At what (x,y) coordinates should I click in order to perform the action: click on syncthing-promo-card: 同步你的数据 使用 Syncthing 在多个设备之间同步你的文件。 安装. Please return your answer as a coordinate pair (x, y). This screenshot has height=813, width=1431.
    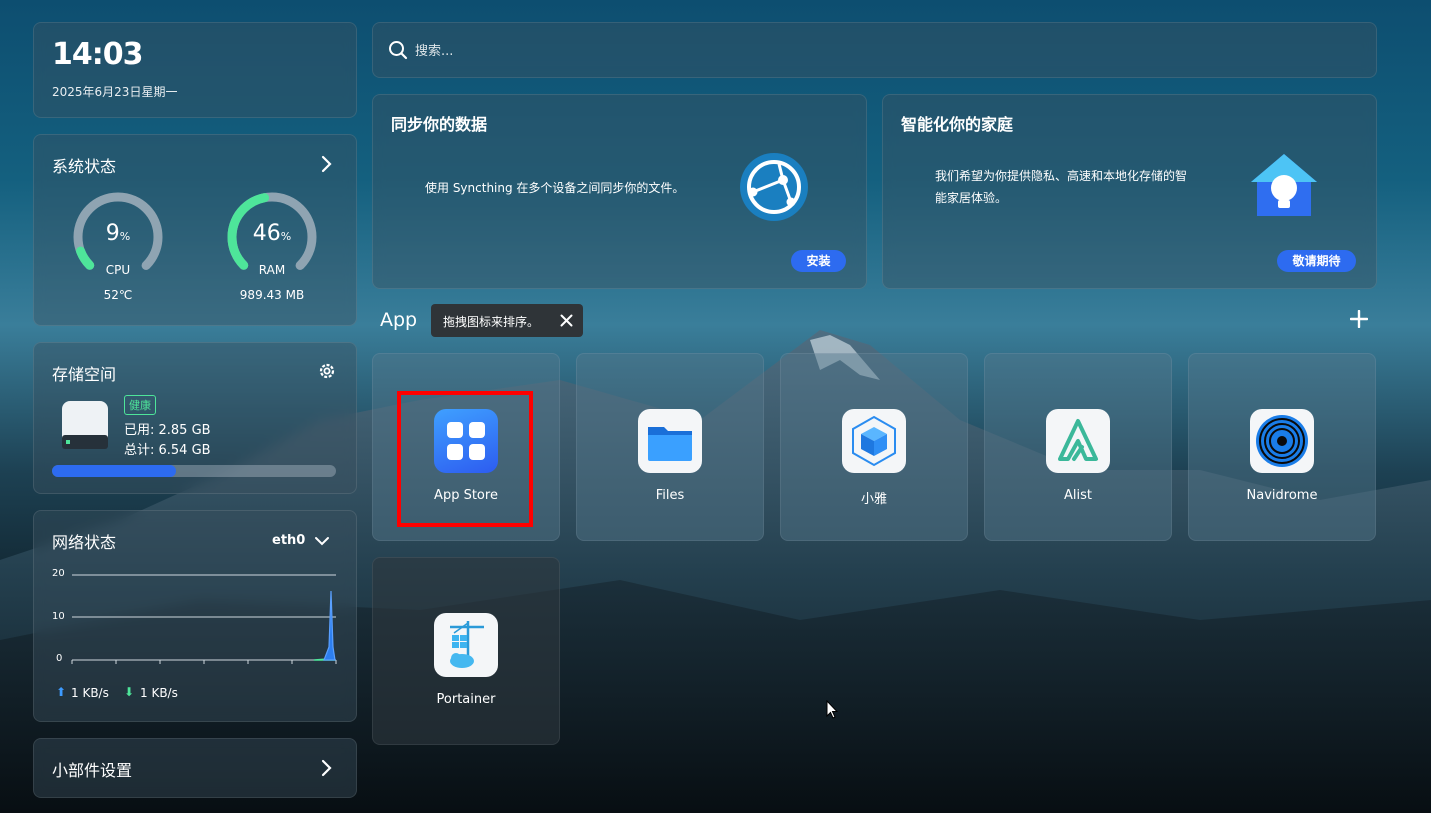
    Looking at the image, I should click on (619, 191).